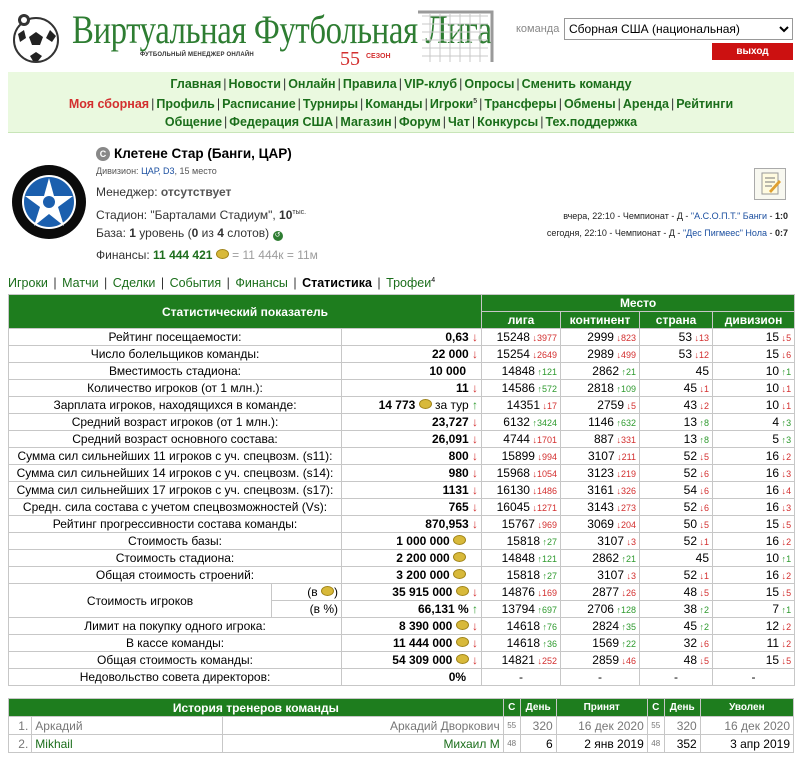 The width and height of the screenshot is (802, 757). What do you see at coordinates (600, 337) in the screenshot?
I see `place-cell: 2999 ↓823` at bounding box center [600, 337].